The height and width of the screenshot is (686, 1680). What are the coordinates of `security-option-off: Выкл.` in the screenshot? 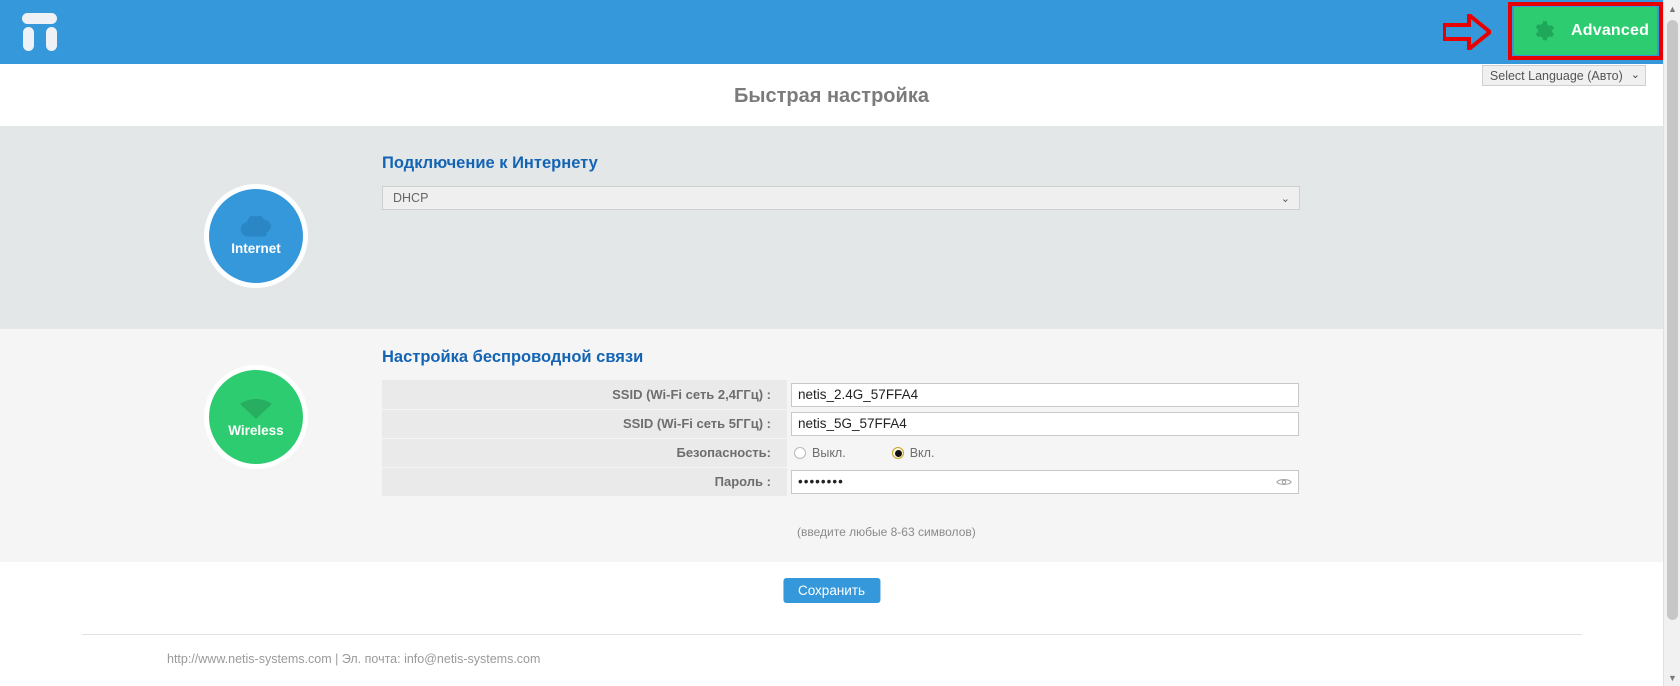 It's located at (820, 453).